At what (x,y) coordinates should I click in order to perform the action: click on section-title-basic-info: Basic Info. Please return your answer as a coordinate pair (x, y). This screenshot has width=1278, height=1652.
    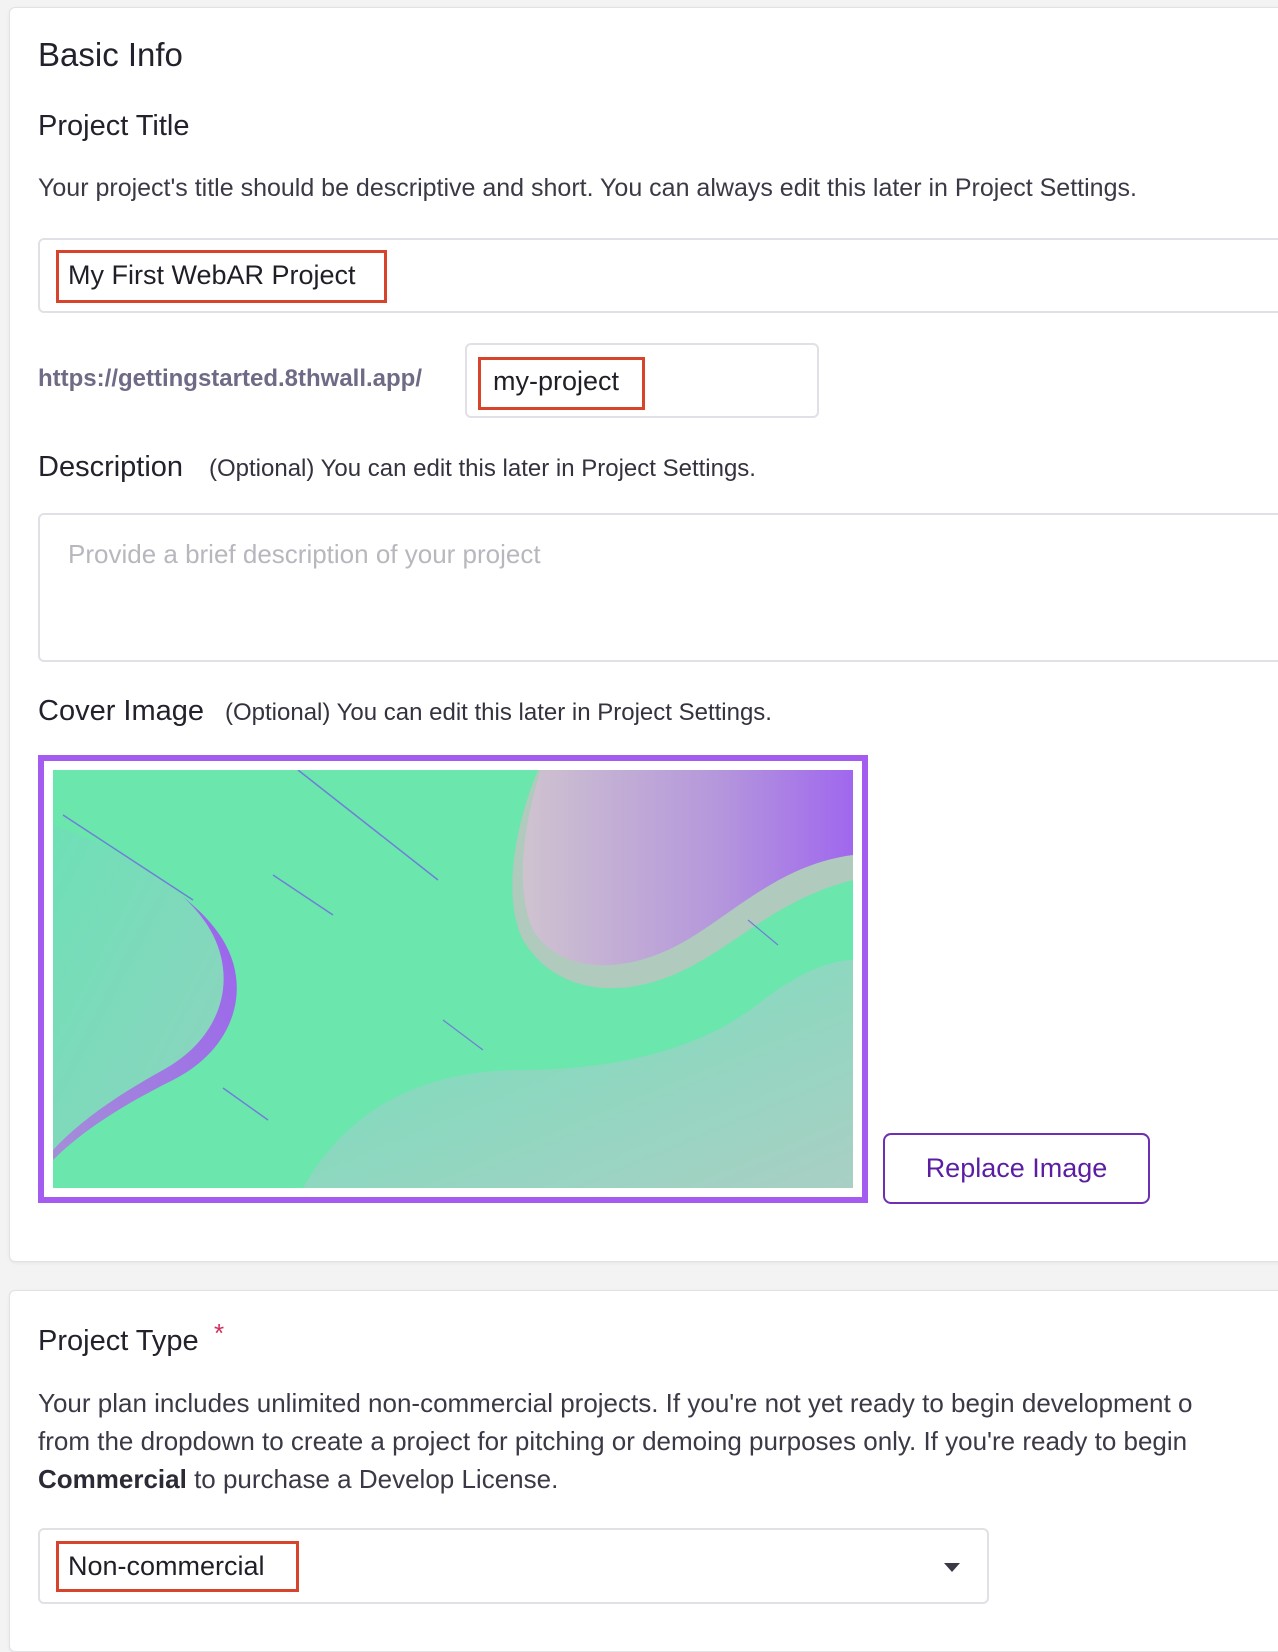
    Looking at the image, I should click on (110, 54).